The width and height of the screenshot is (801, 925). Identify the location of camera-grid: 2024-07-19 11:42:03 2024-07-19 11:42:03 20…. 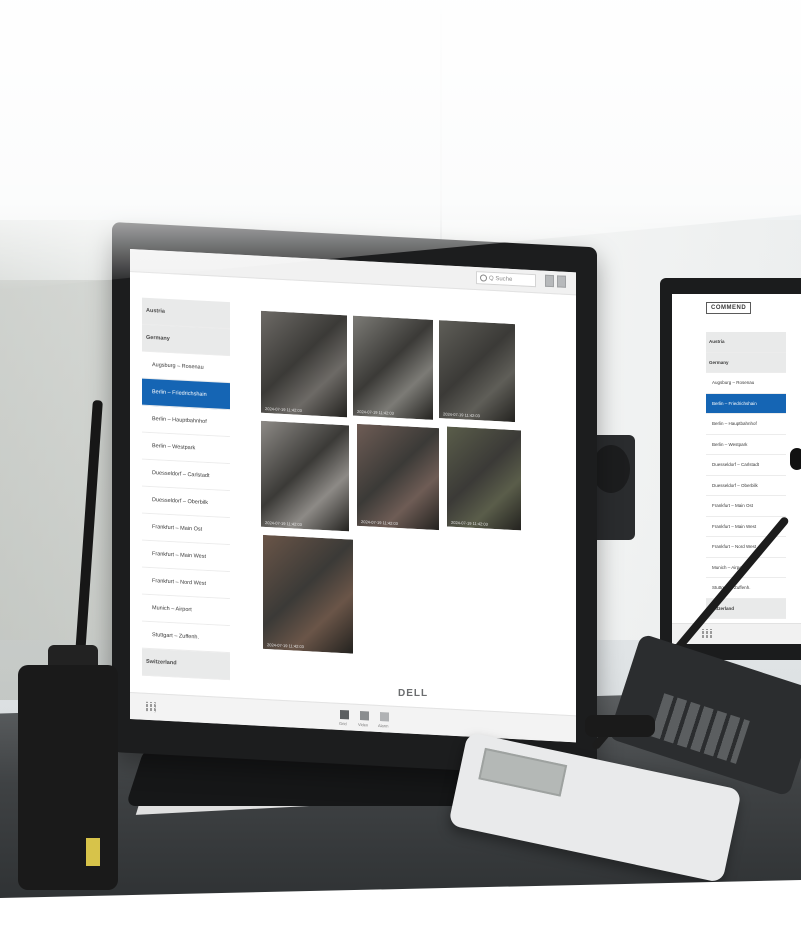
(393, 482).